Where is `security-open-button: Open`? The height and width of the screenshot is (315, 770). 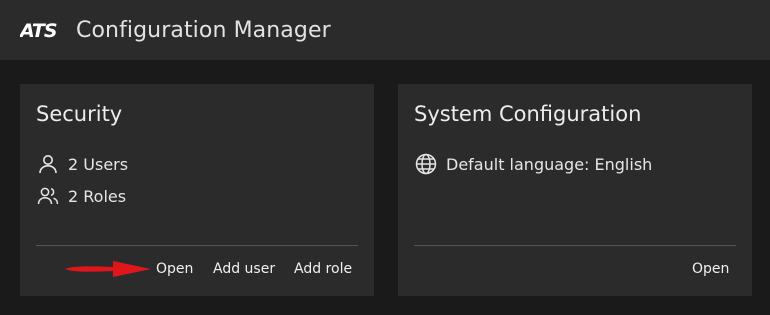
security-open-button: Open is located at coordinates (174, 269).